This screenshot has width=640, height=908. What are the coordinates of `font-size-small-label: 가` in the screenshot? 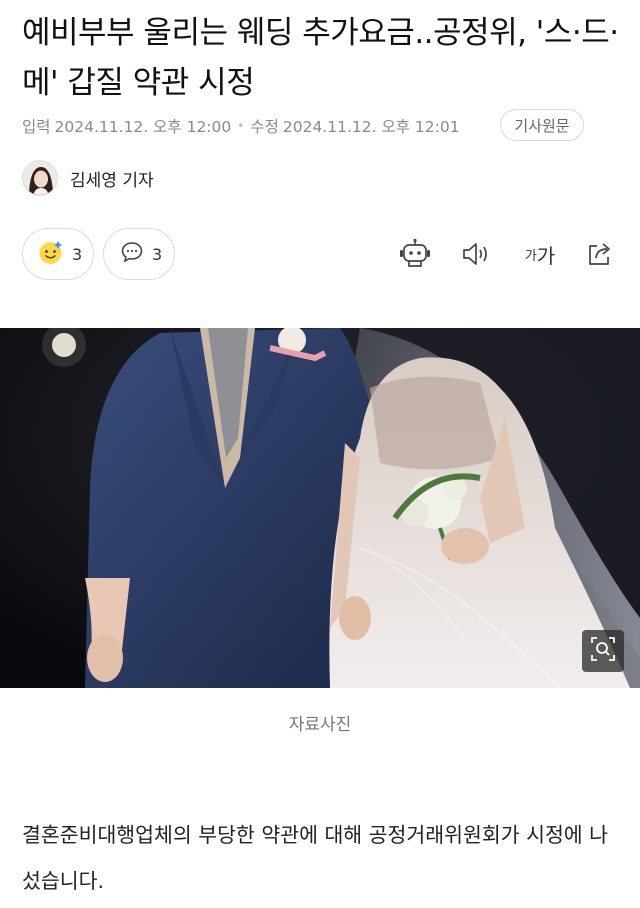 It's located at (530, 256).